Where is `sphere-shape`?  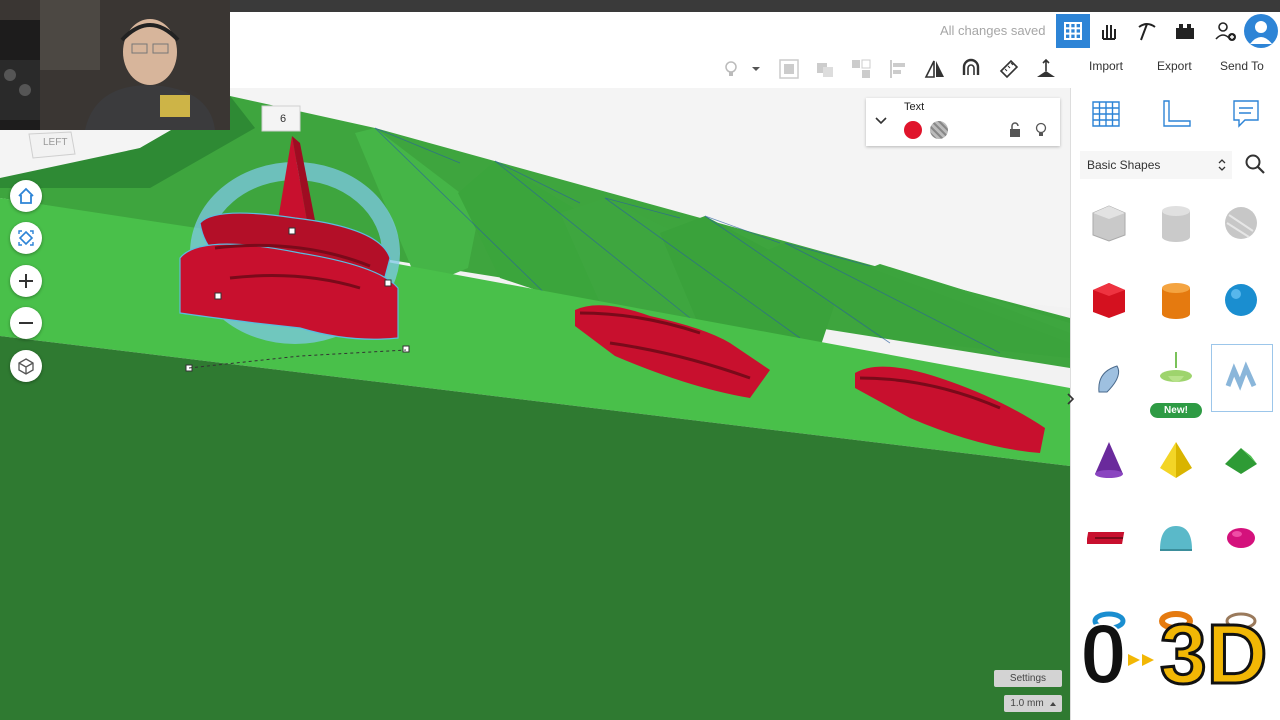
sphere-shape is located at coordinates (1241, 300).